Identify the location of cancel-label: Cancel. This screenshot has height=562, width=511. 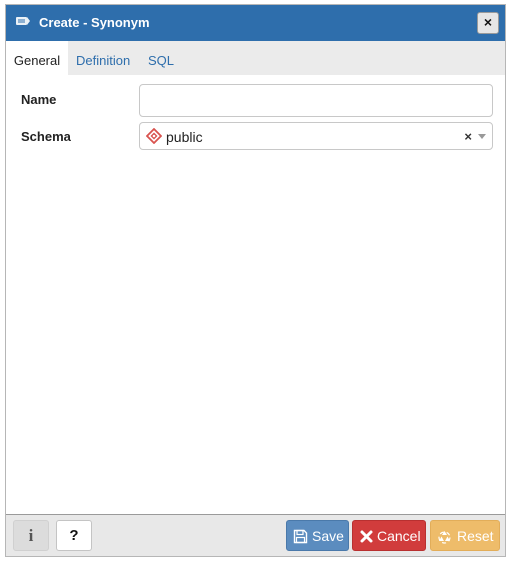
(399, 536).